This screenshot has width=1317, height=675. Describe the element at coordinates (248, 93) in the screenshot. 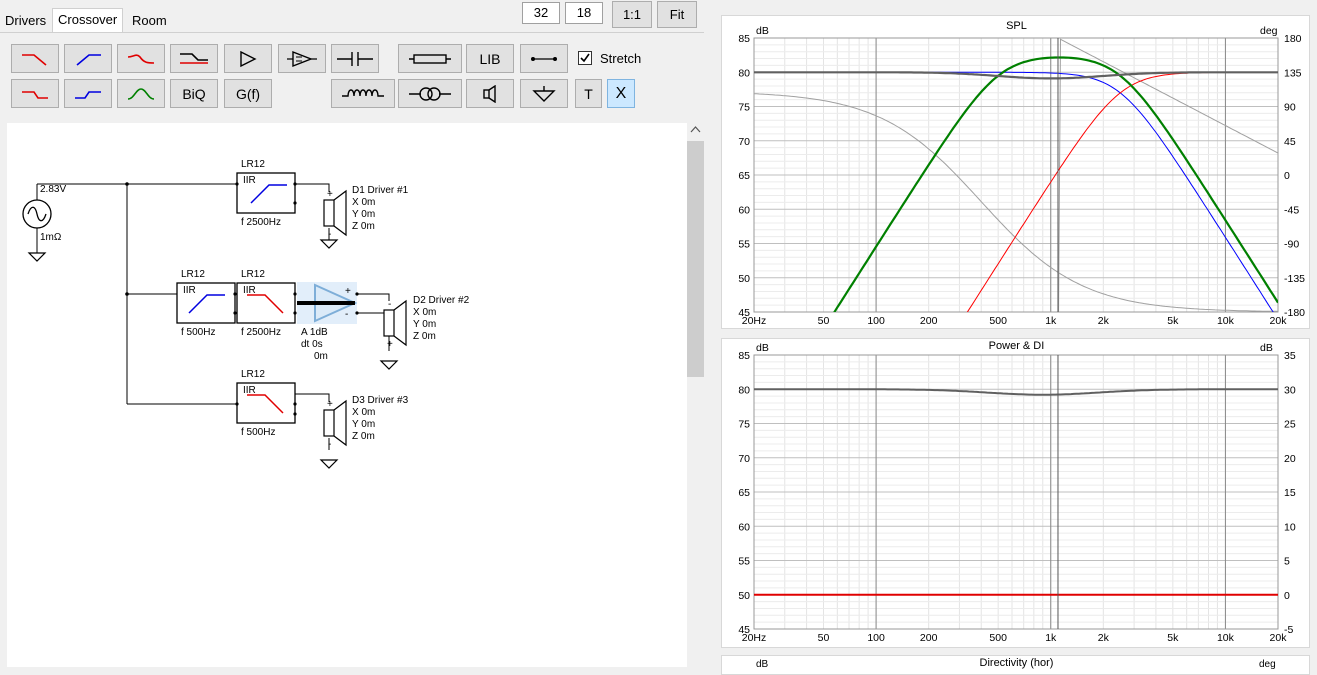

I see `transfer-function-button: G(f)` at that location.